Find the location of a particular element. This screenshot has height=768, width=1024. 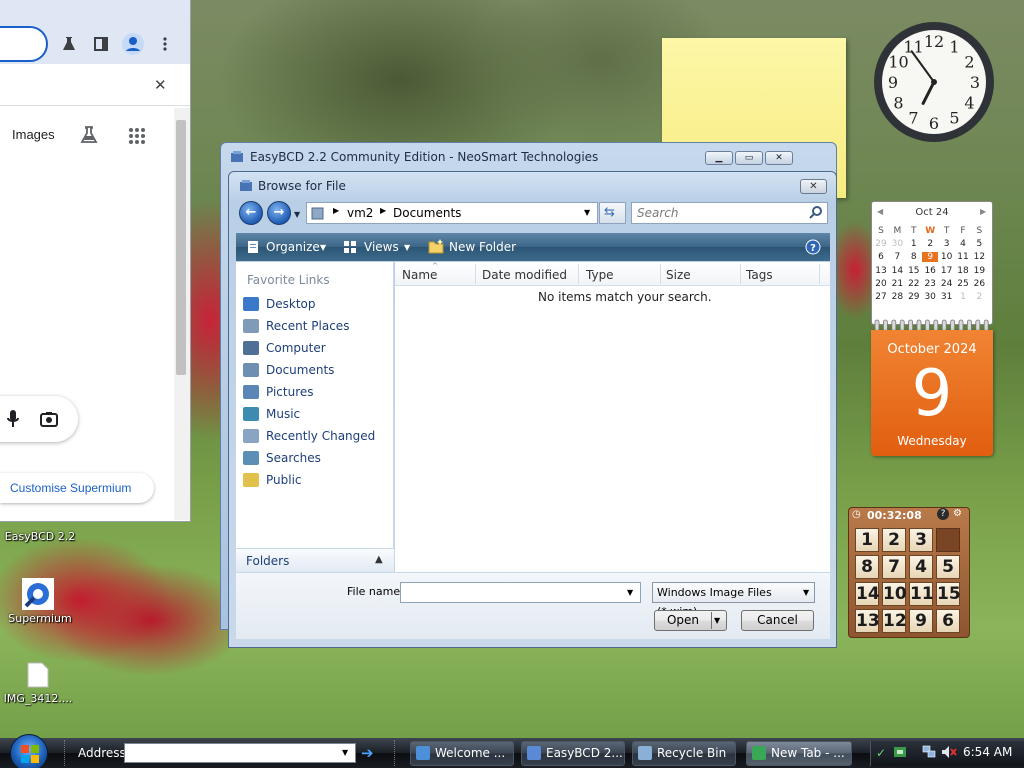

calendar-day-cell: 14 is located at coordinates (897, 271).